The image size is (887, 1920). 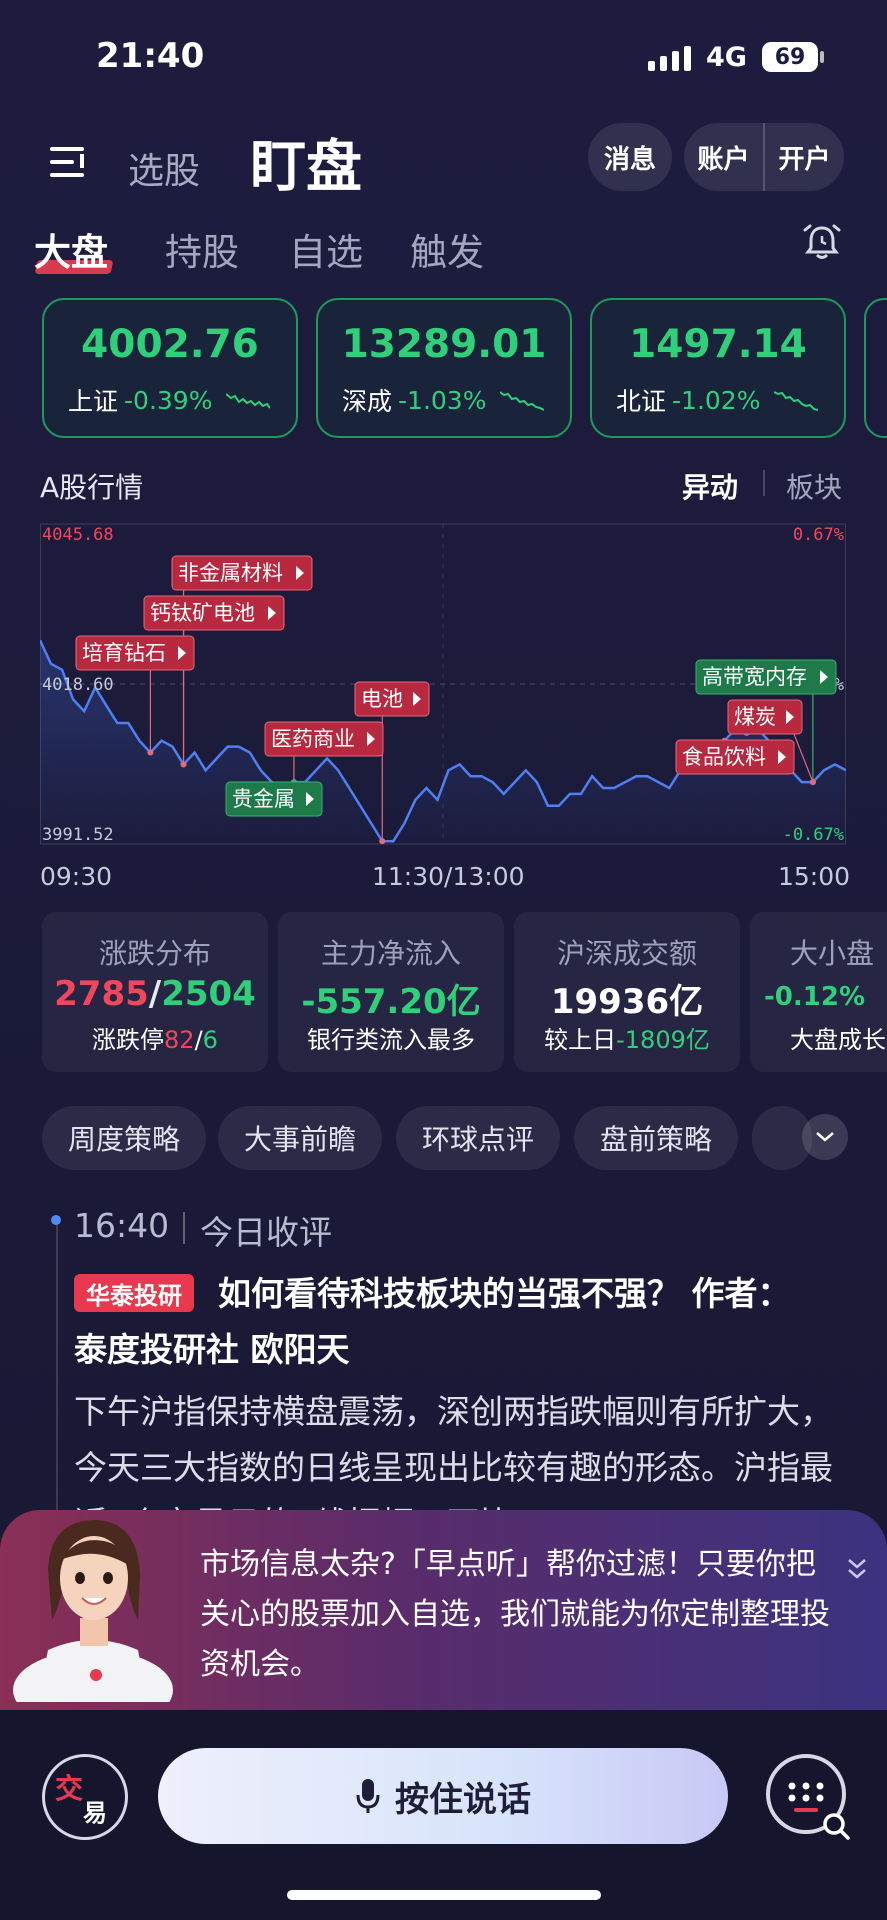 I want to click on timeline-dot, so click(x=56, y=1220).